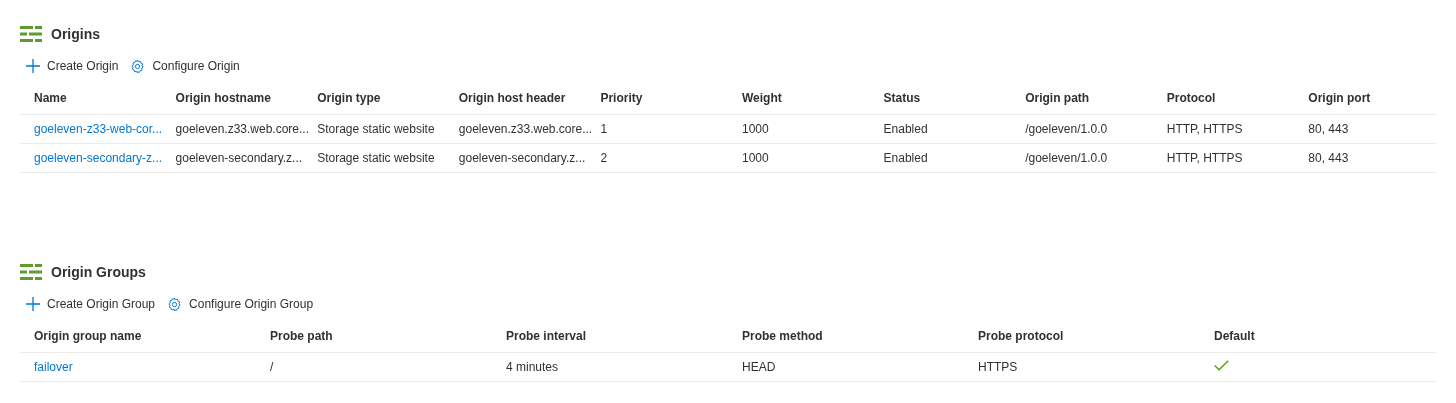 The image size is (1456, 403). What do you see at coordinates (240, 304) in the screenshot?
I see `toolbar-button: Configure Origin Group` at bounding box center [240, 304].